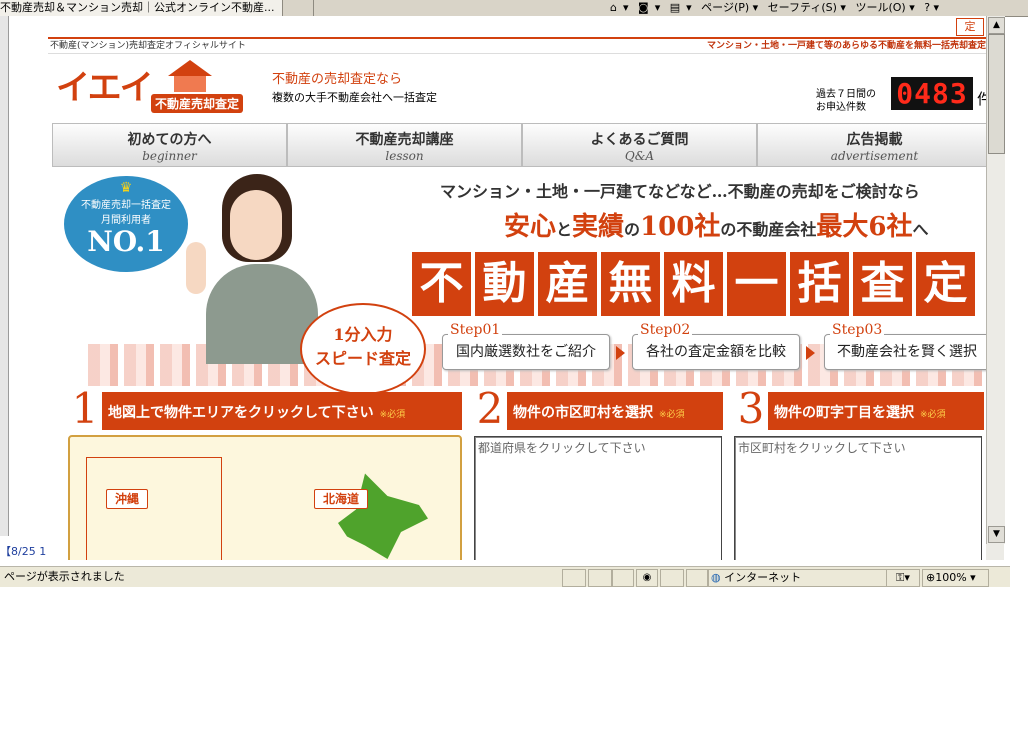  What do you see at coordinates (995, 280) in the screenshot?
I see `vertical-scrollbar: ▲ ▼` at bounding box center [995, 280].